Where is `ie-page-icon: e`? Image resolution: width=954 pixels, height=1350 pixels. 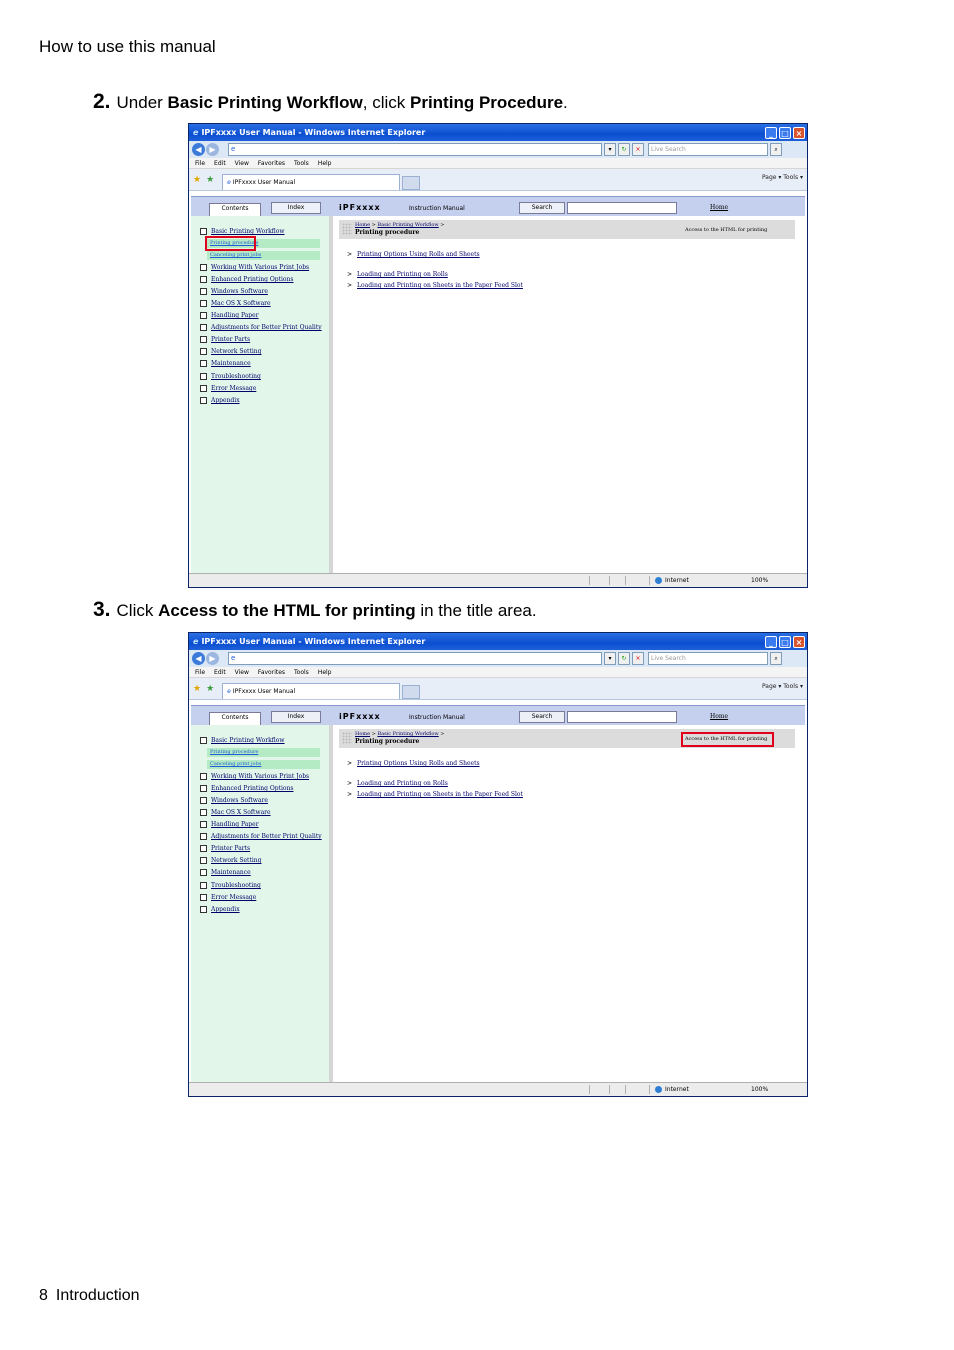 ie-page-icon: e is located at coordinates (229, 182).